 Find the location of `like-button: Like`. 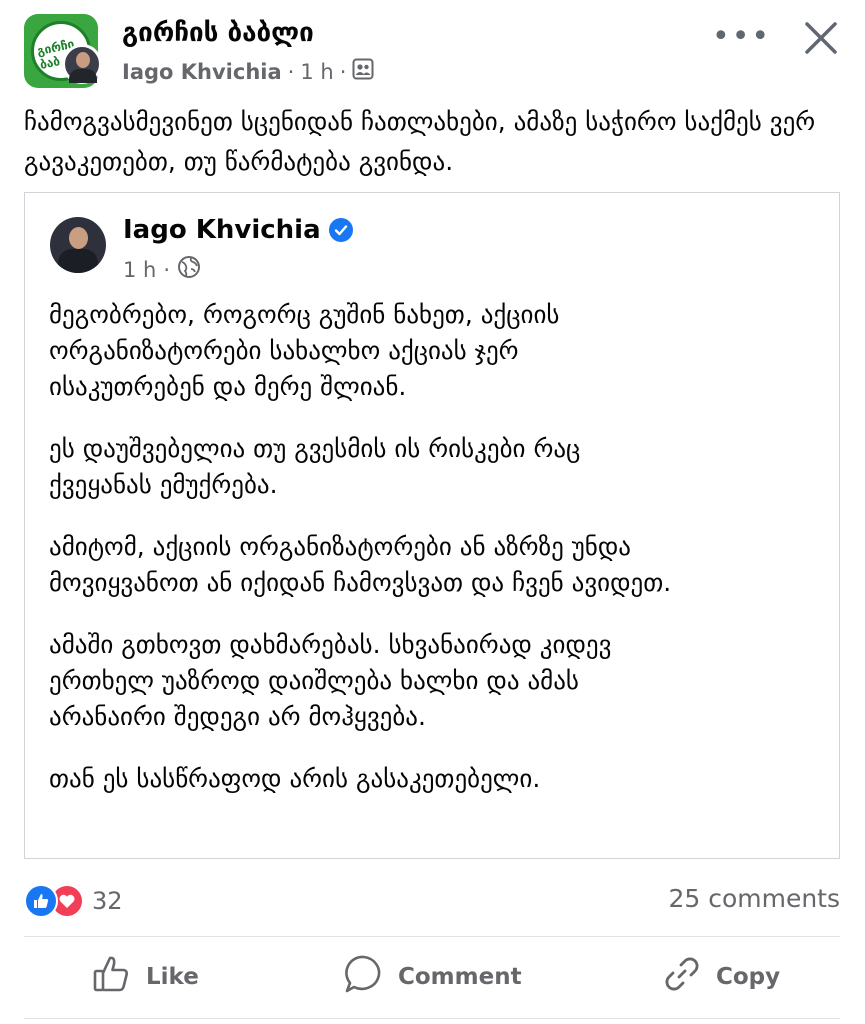

like-button: Like is located at coordinates (145, 977).